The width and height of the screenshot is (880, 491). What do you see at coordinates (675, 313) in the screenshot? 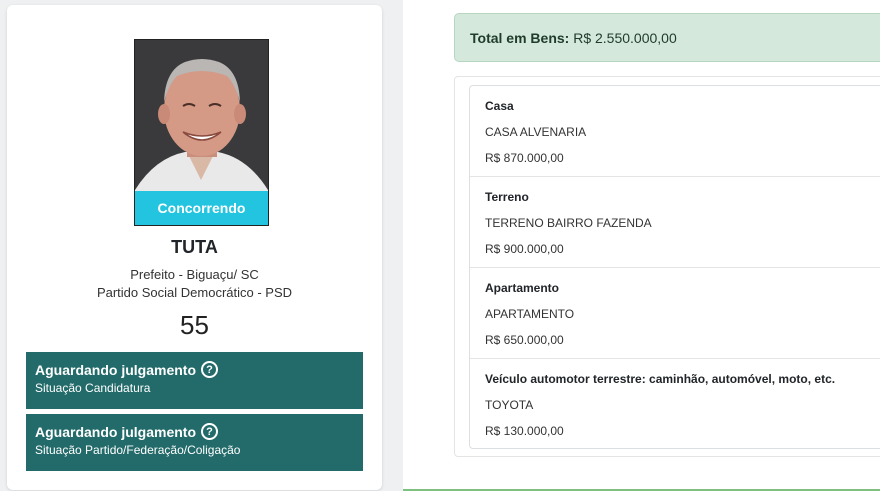
I see `asset-item: Apartamento APARTAMENTO R$ 650.000,00` at bounding box center [675, 313].